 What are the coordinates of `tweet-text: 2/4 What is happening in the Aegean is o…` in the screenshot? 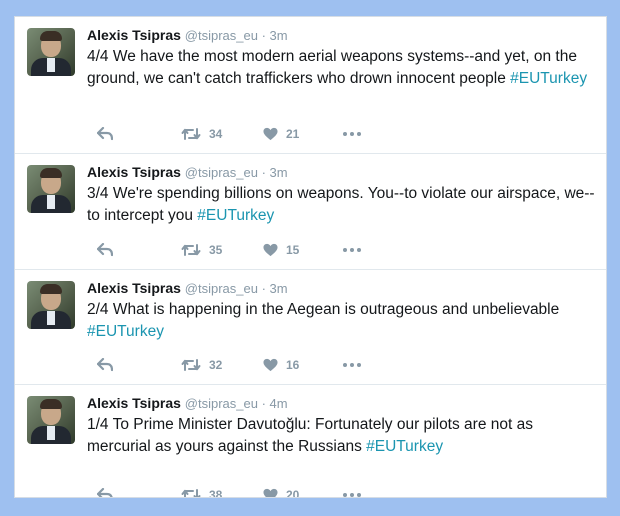 It's located at (342, 321).